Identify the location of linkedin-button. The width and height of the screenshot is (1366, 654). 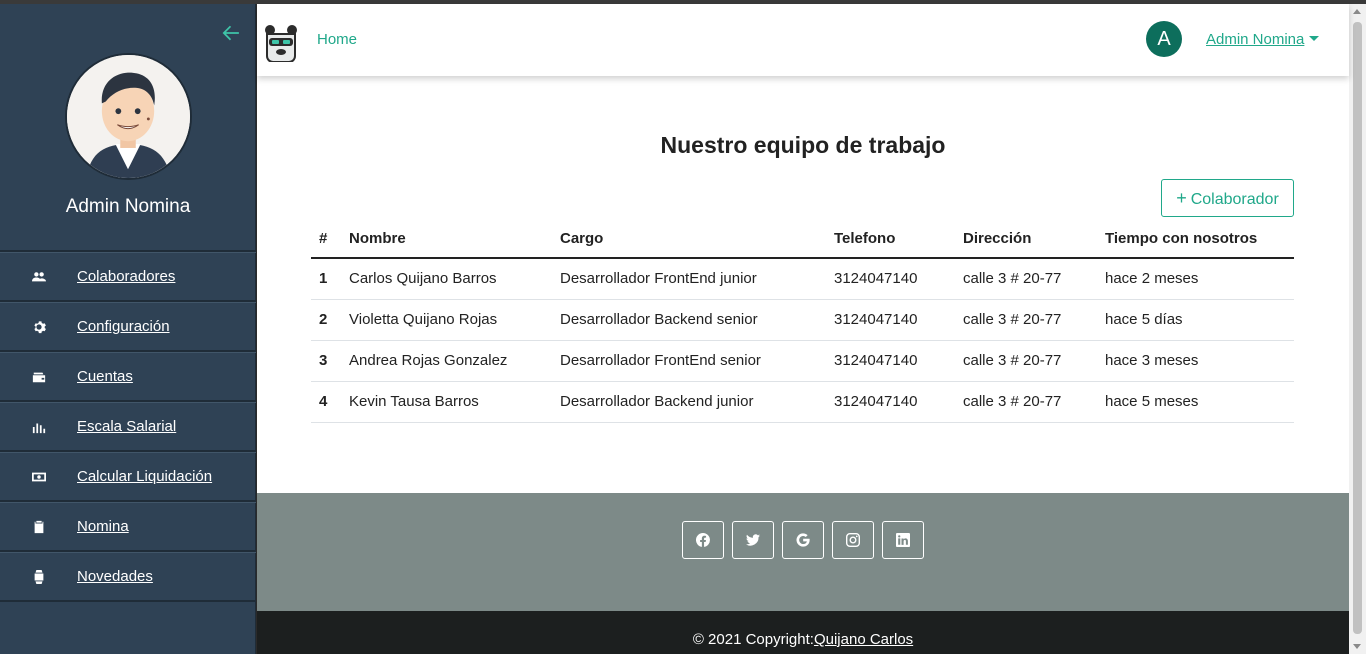
(903, 540).